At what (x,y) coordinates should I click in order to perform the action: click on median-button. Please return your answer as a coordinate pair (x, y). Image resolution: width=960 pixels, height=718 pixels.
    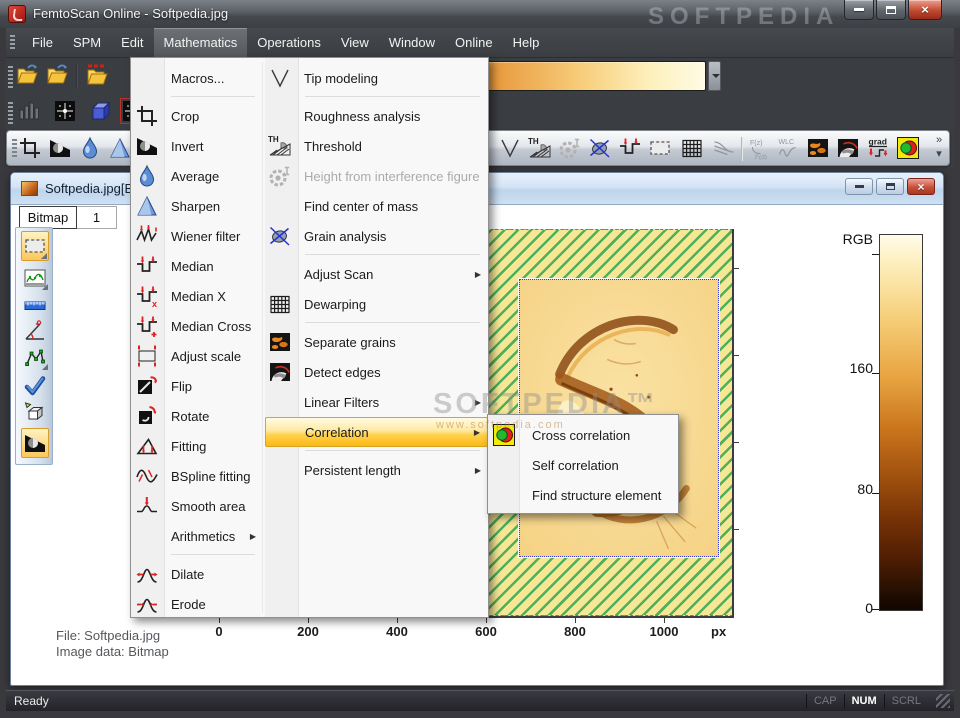
    Looking at the image, I should click on (630, 148).